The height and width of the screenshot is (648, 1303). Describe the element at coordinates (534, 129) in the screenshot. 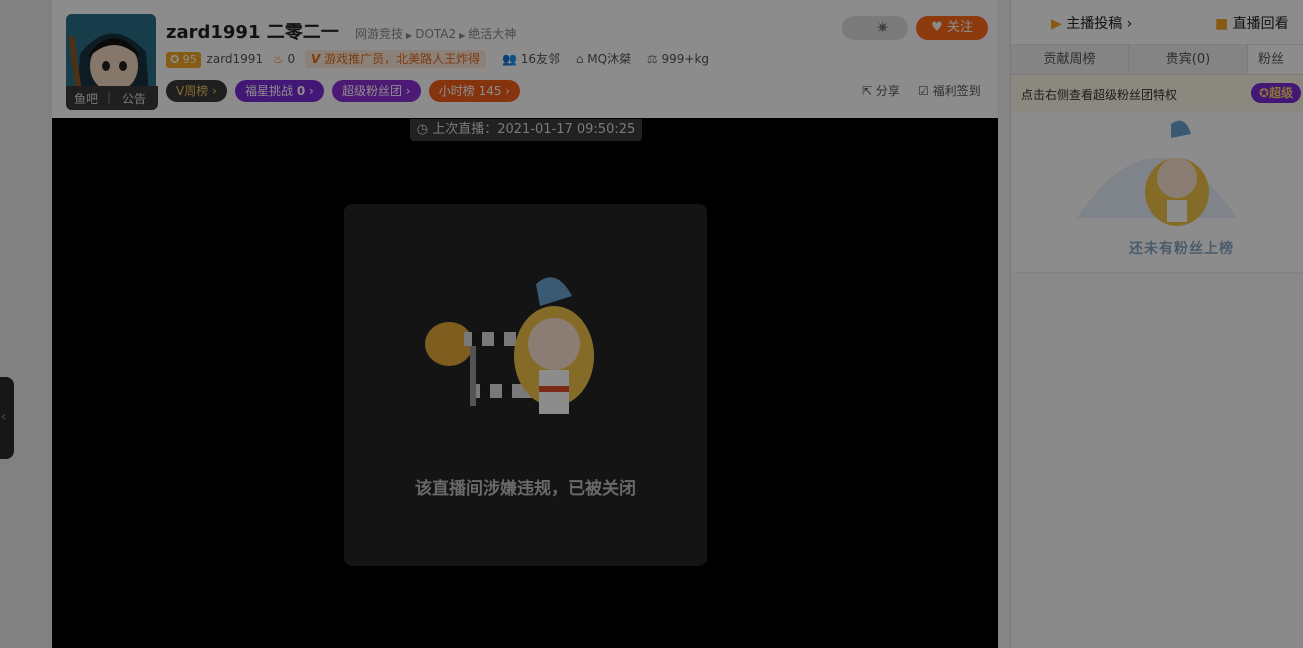

I see `last-live-text: 上次直播：2021-01-17 09:50:25` at that location.